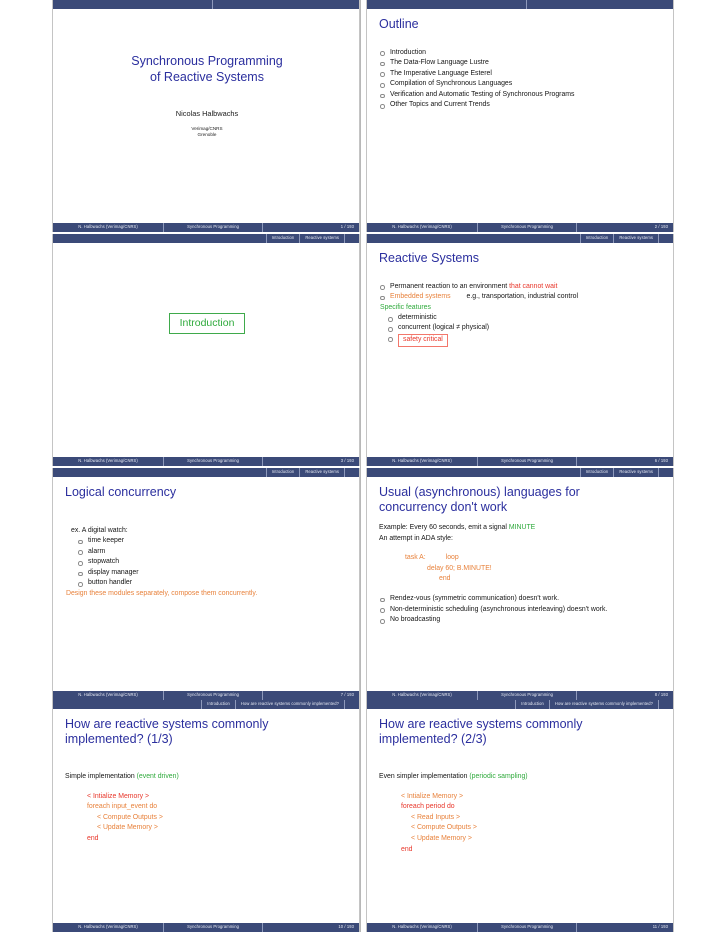 The image size is (720, 932). What do you see at coordinates (347, 695) in the screenshot?
I see `footer-page-number: 7 / 193` at bounding box center [347, 695].